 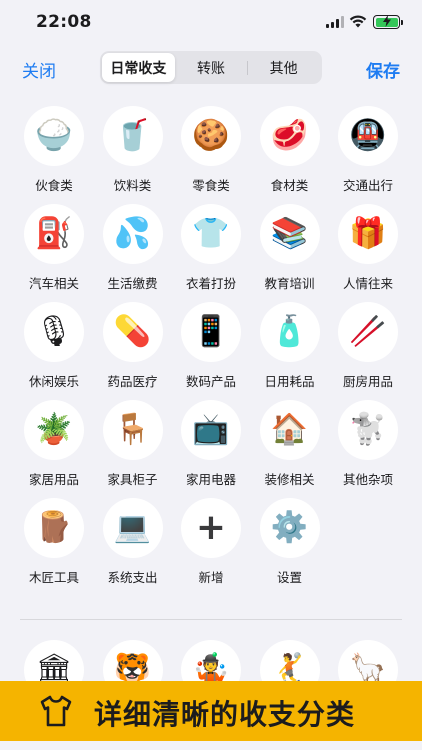 I want to click on category-item: 🍚 伙食类, so click(x=54, y=152).